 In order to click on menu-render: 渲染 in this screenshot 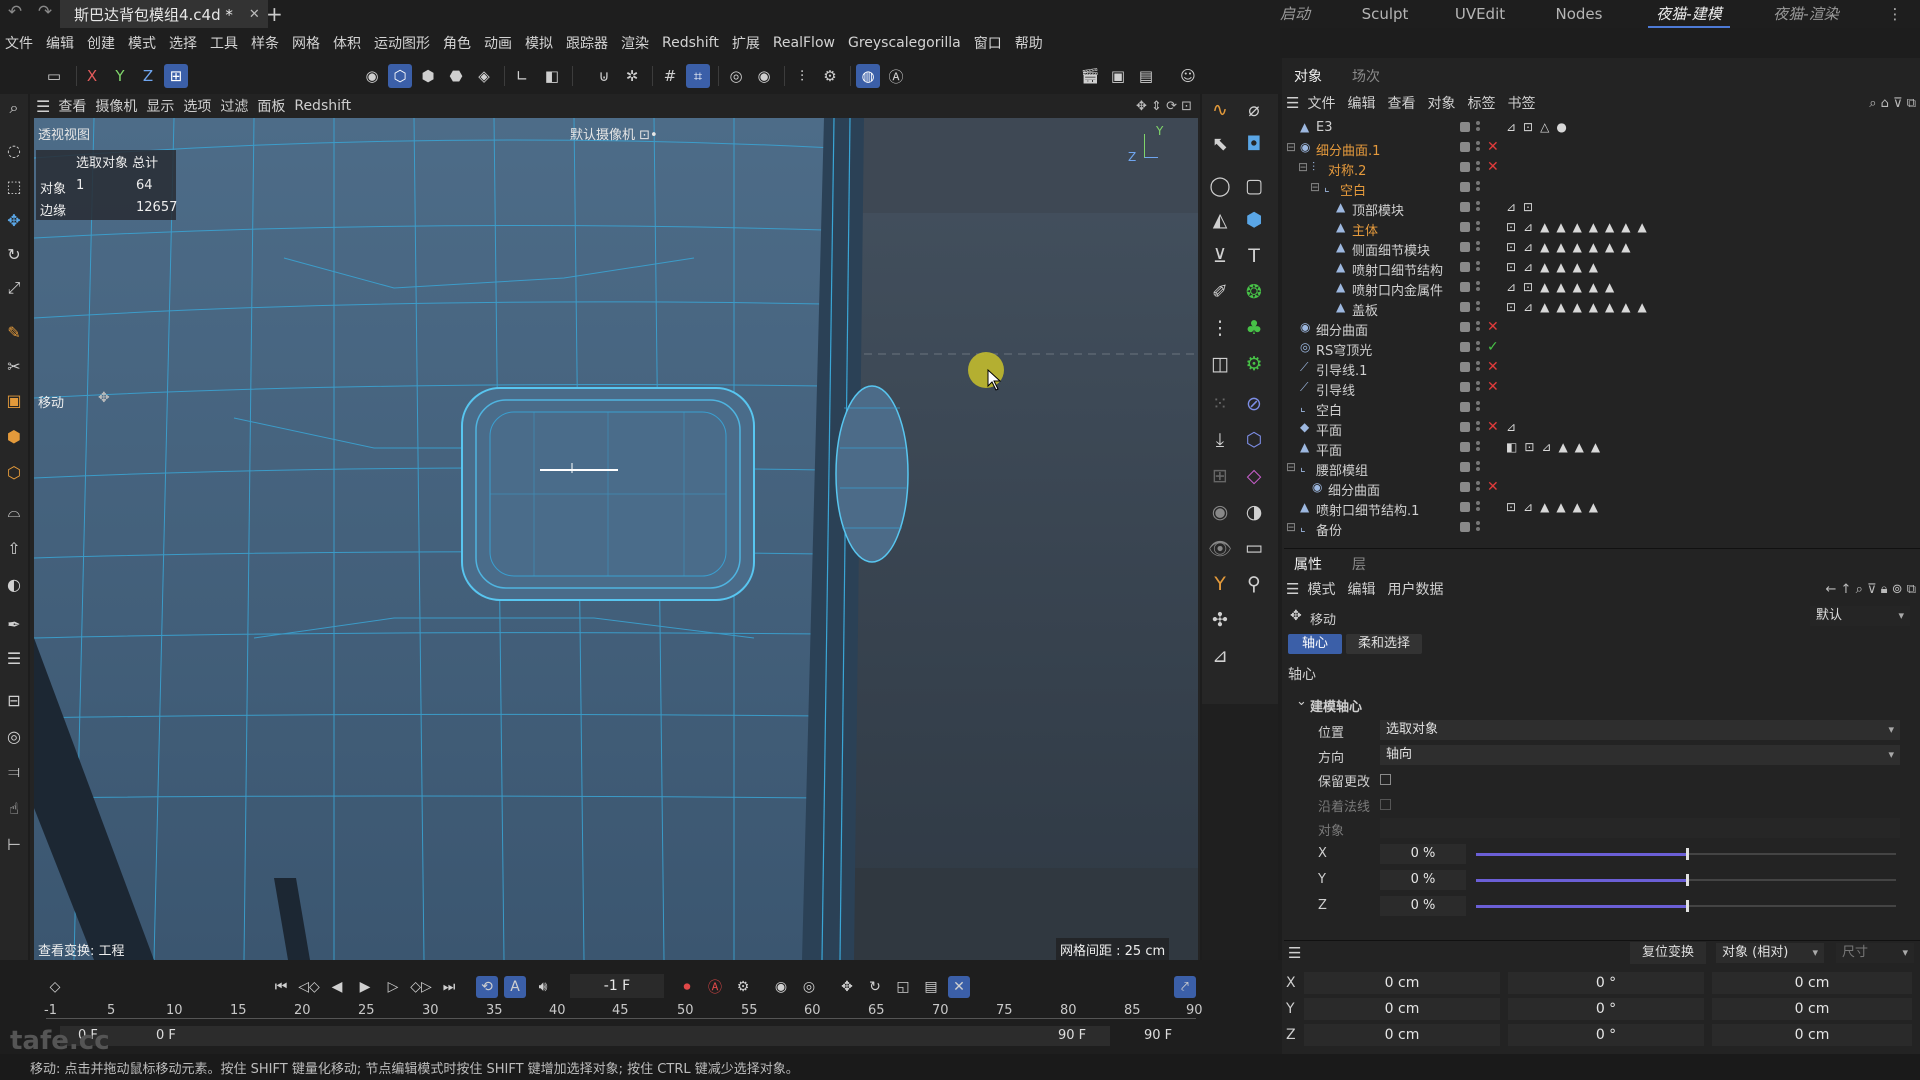, I will do `click(636, 43)`.